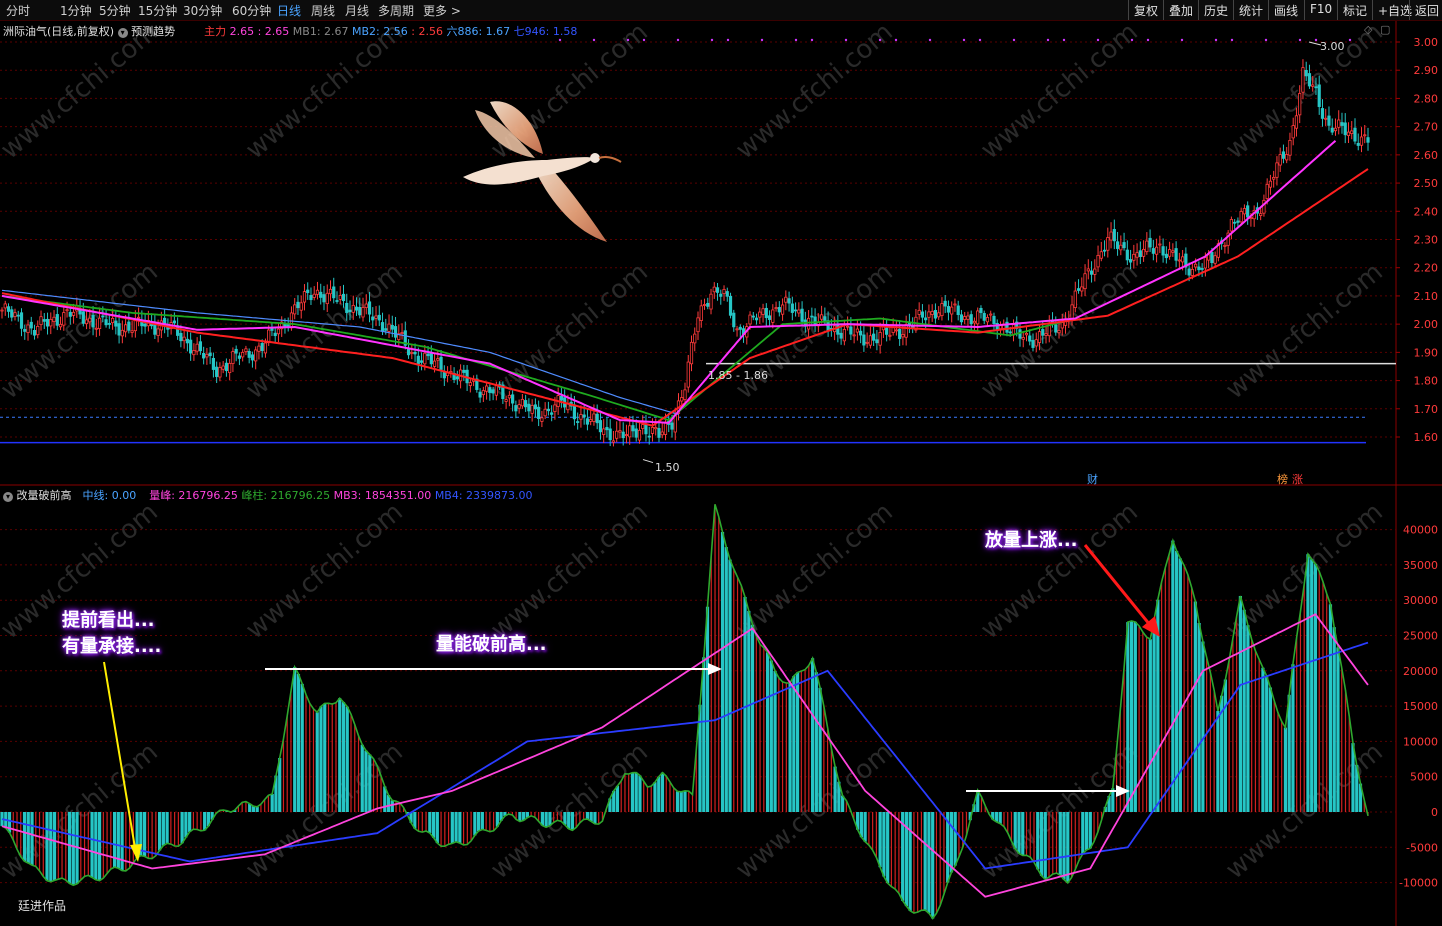 The image size is (1442, 926). Describe the element at coordinates (44, 495) in the screenshot. I see `indicator-title: 改量破前高` at that location.